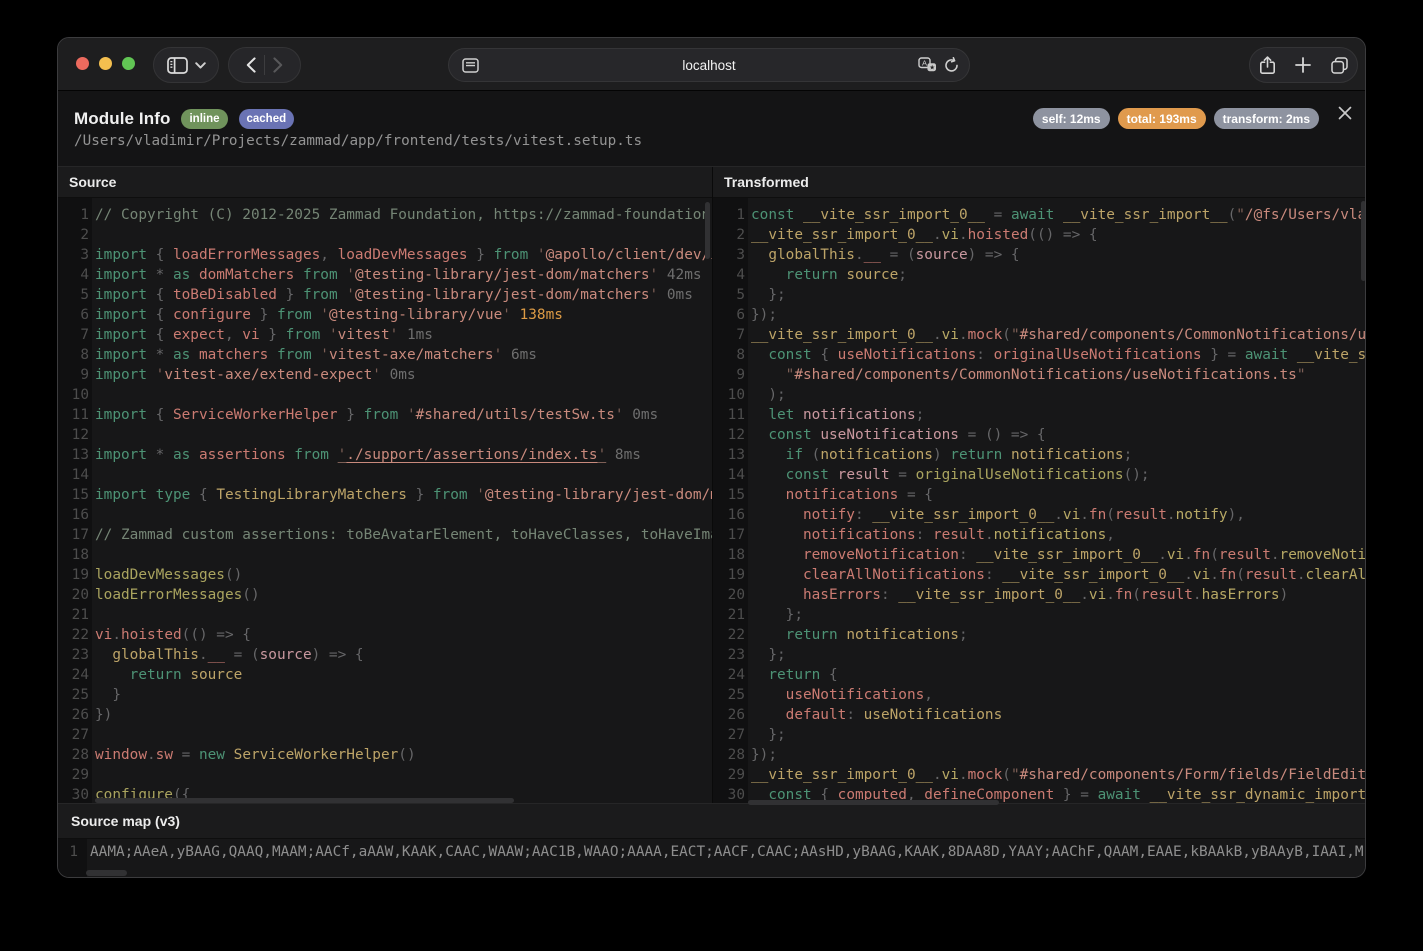 This screenshot has height=951, width=1423. What do you see at coordinates (80, 495) in the screenshot?
I see `line-number: 15` at bounding box center [80, 495].